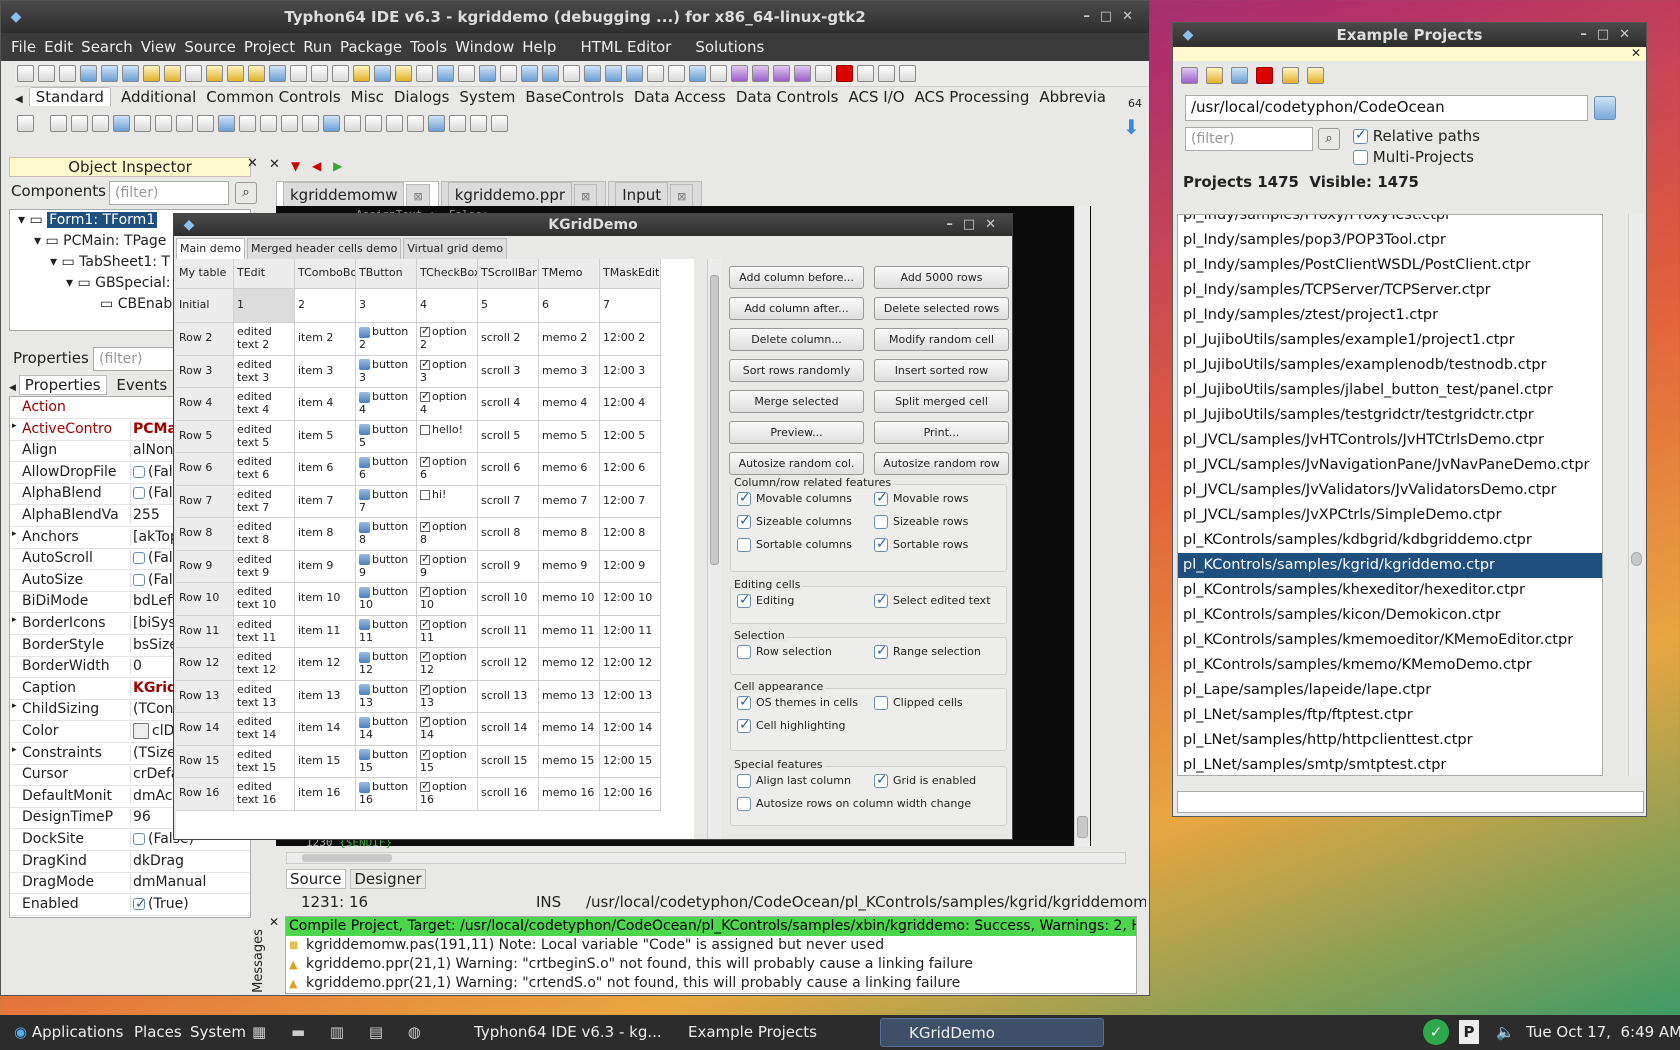 The height and width of the screenshot is (1050, 1680). Describe the element at coordinates (508, 469) in the screenshot. I see `grid-cell: scroll 6` at that location.